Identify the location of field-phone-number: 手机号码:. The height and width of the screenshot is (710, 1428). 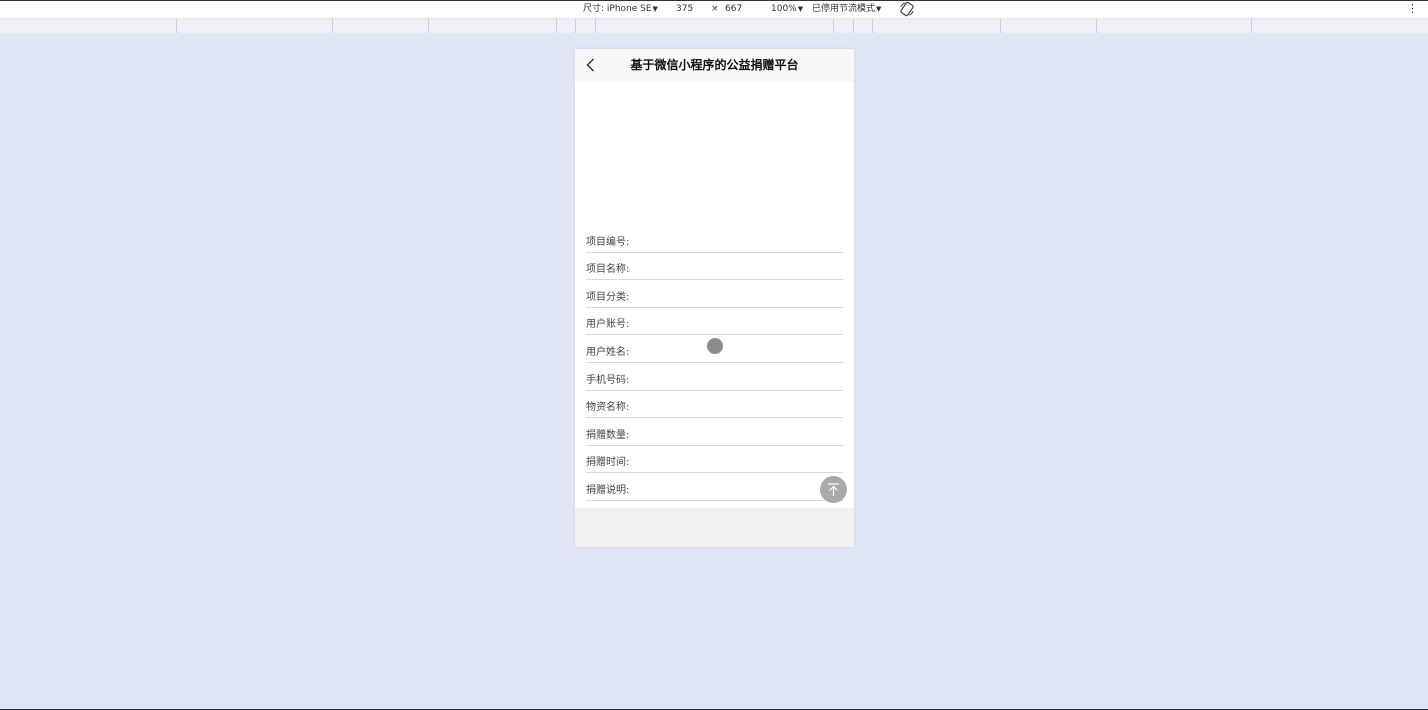
(714, 377).